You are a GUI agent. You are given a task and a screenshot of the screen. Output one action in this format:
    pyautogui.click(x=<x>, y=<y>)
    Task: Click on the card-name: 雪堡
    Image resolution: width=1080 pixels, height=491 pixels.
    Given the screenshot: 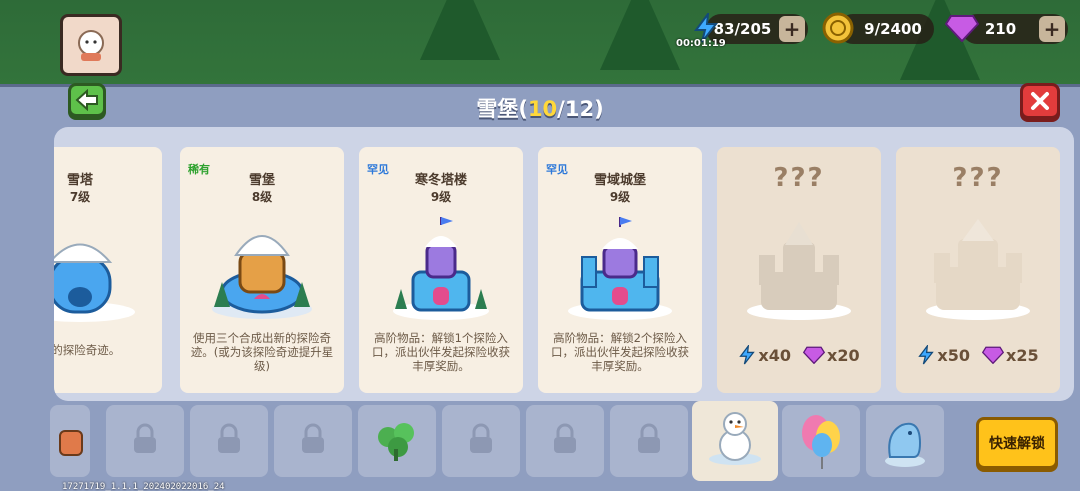 What is the action you would take?
    pyautogui.click(x=261, y=180)
    